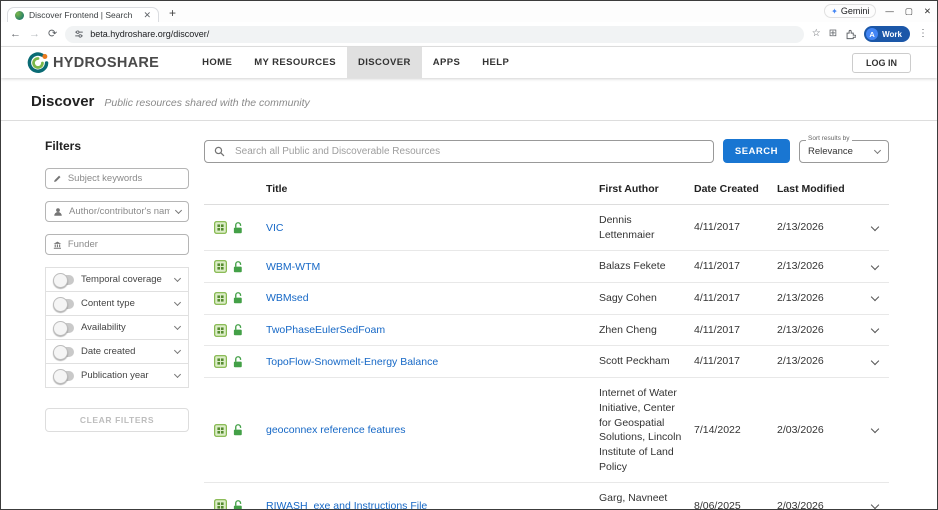 The width and height of the screenshot is (938, 510). Describe the element at coordinates (629, 189) in the screenshot. I see `column-first-author: First Author` at that location.